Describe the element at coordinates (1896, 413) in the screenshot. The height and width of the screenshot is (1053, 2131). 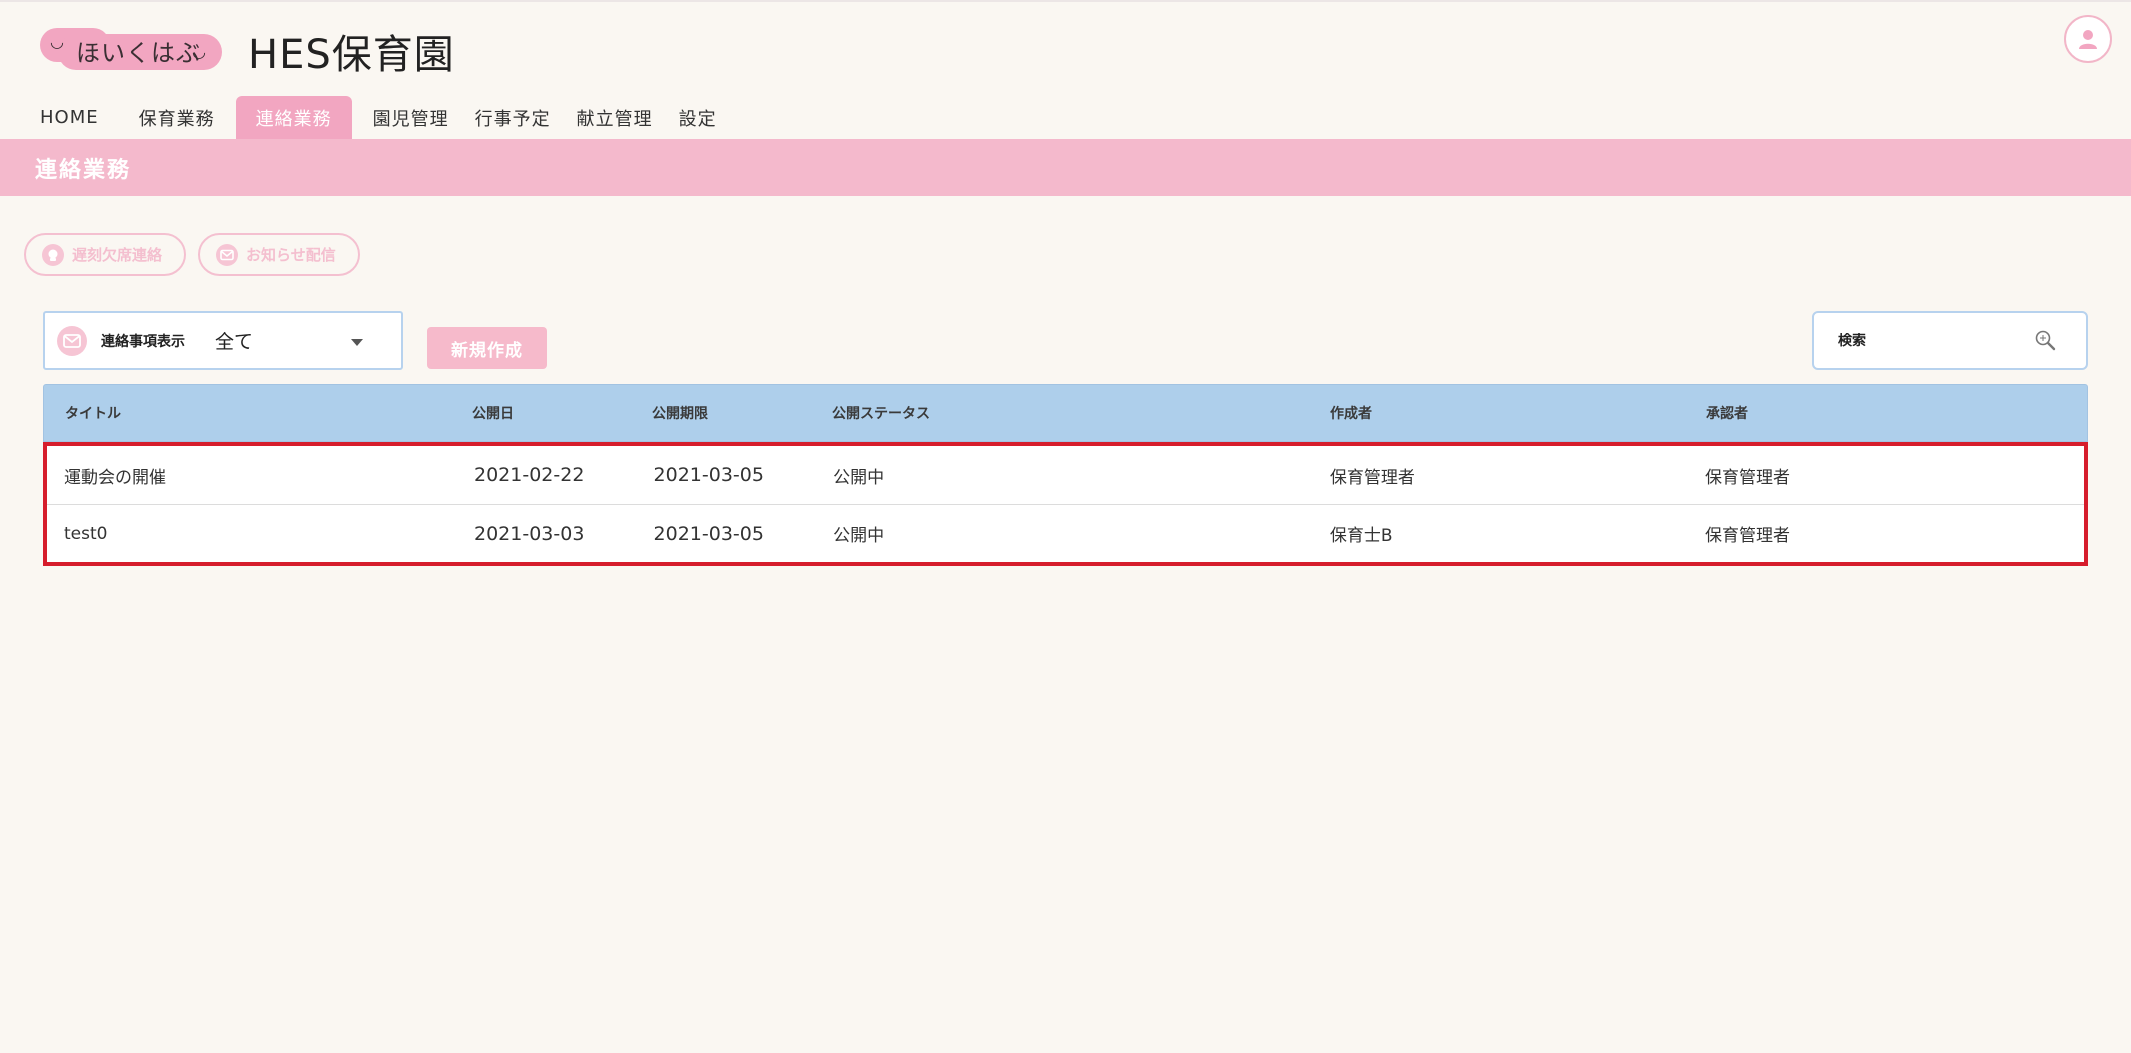
I see `column-header-approver: 承認者` at that location.